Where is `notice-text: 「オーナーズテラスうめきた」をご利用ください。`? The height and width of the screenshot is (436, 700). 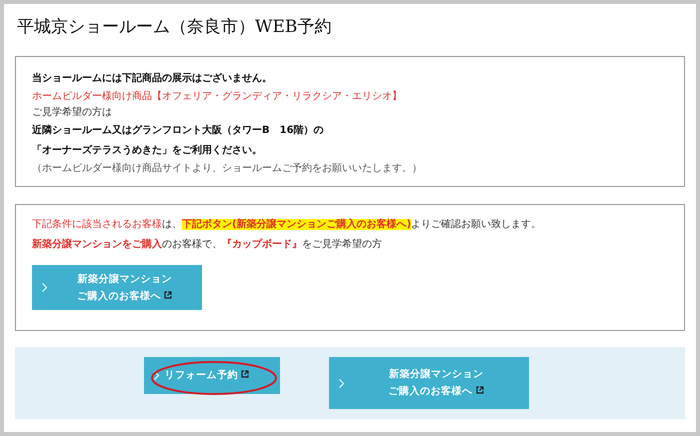 notice-text: 「オーナーズテラスうめきた」をご利用ください。 is located at coordinates (147, 151).